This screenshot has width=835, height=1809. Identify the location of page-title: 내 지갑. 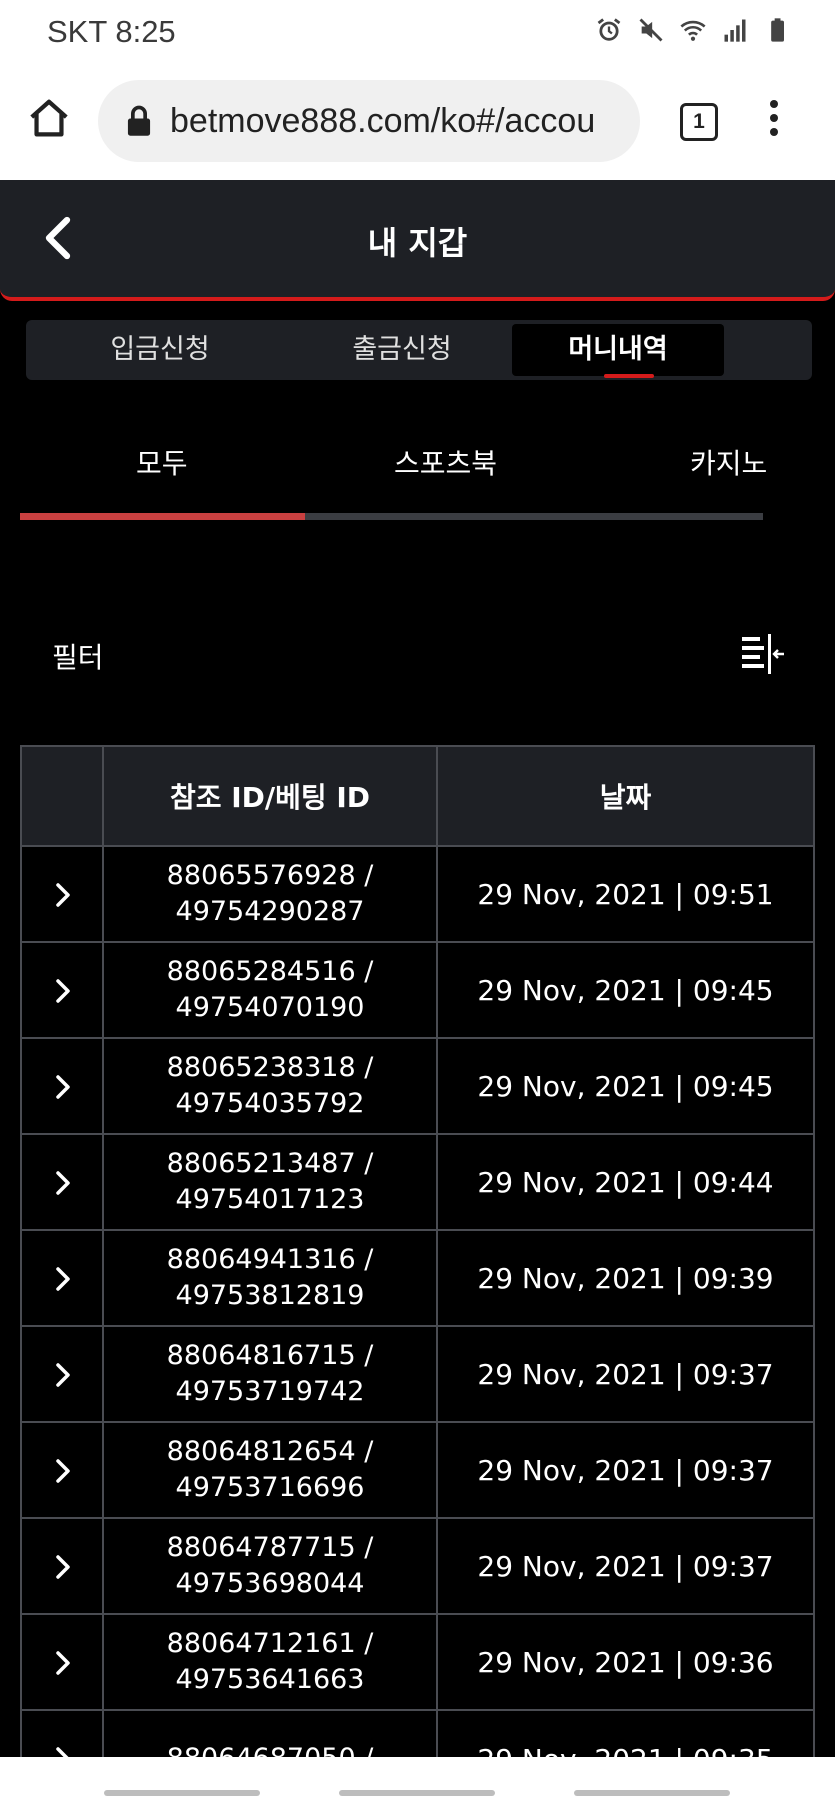
(417, 243).